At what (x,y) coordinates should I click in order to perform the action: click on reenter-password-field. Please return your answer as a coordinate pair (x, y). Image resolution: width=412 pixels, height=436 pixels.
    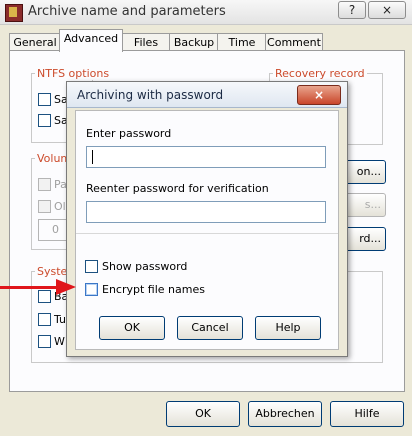
    Looking at the image, I should click on (206, 212).